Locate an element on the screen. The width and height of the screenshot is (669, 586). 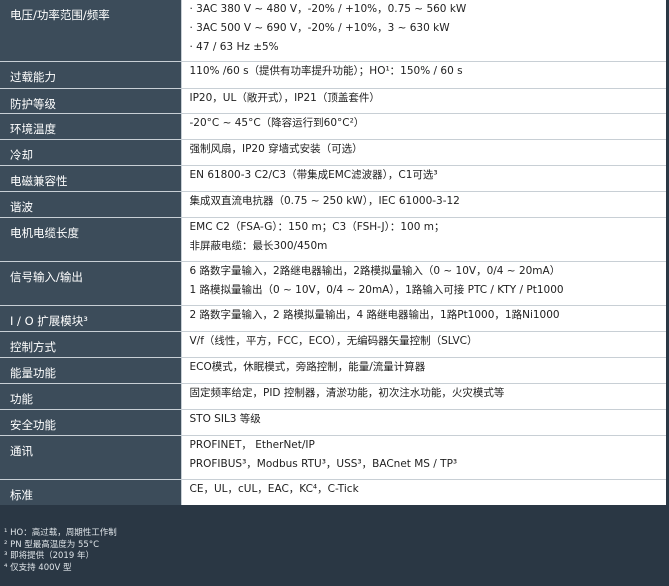
spec-row: 功能 固定频率给定，PID 控制器，清淤功能，初次注水功能，火灾模式等 is located at coordinates (333, 395).